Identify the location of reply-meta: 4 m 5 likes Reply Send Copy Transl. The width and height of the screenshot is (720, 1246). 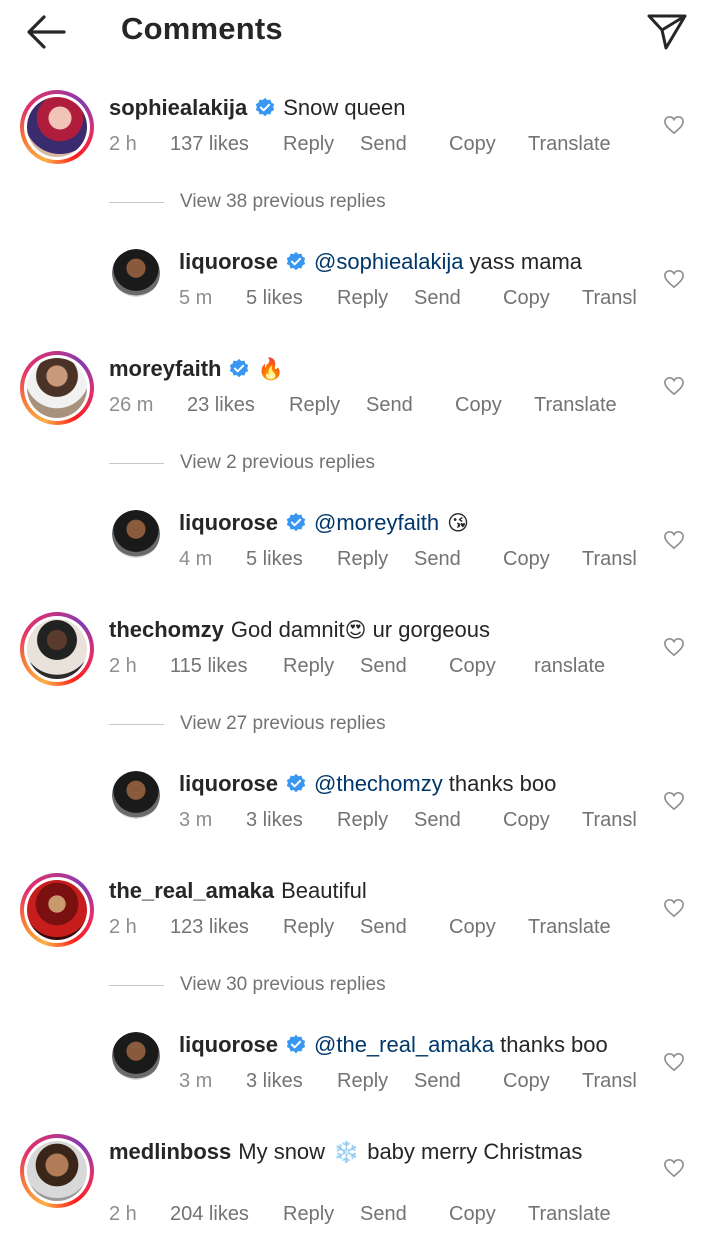
(414, 561).